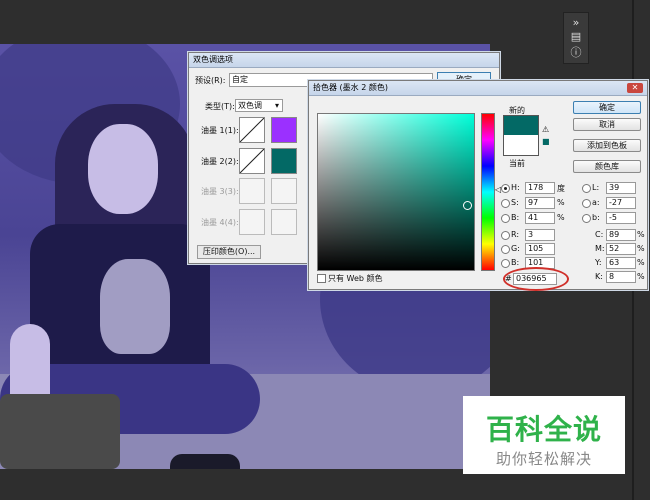  I want to click on y-label: Y:, so click(598, 262).